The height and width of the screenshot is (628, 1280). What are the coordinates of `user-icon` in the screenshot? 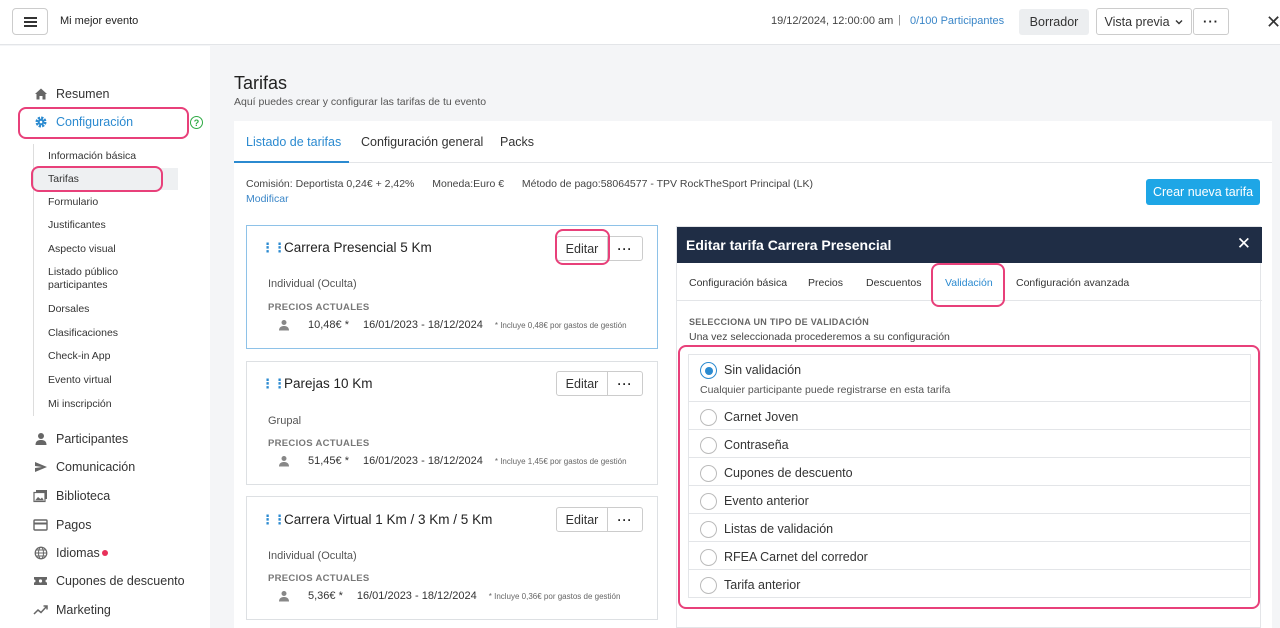 It's located at (284, 325).